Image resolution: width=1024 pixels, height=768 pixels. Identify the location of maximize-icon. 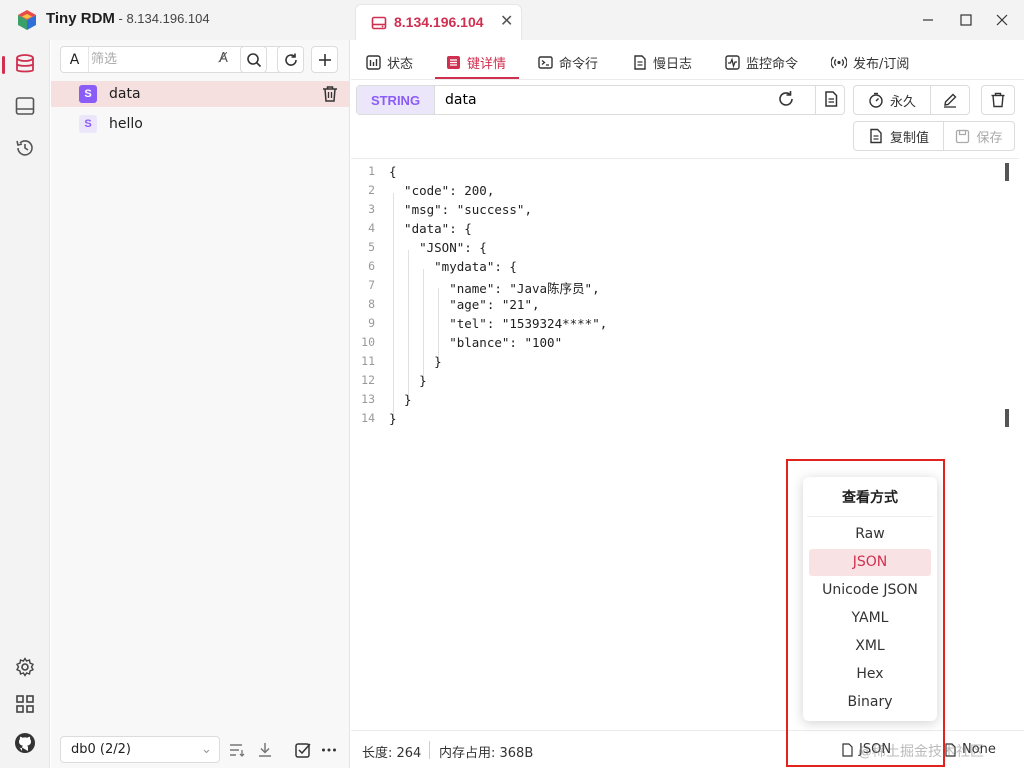
(966, 20).